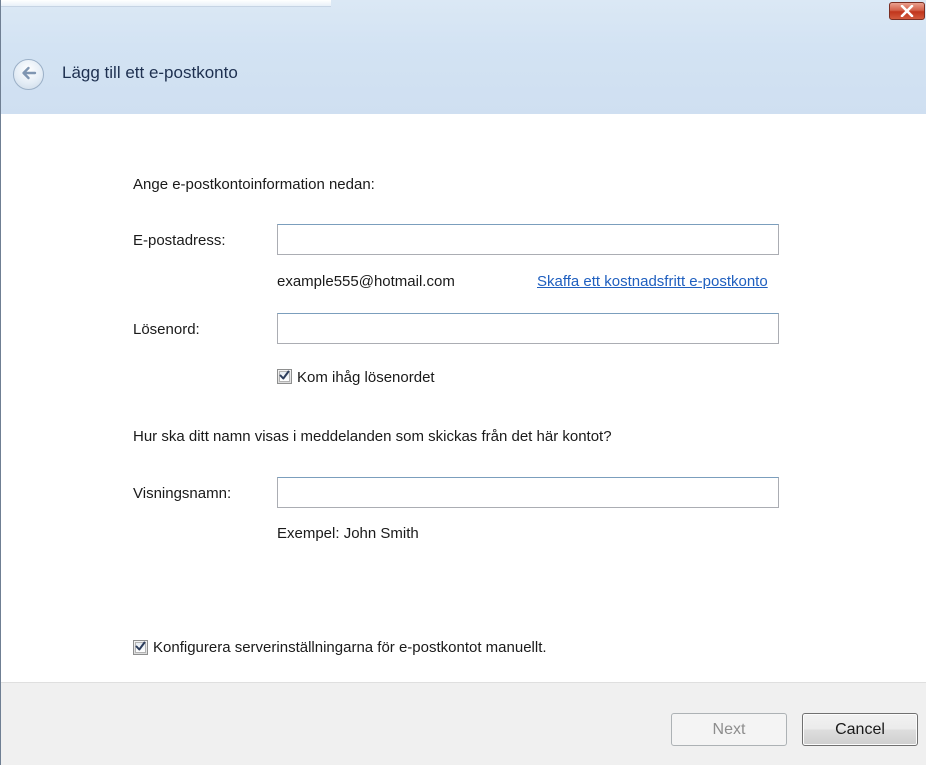  What do you see at coordinates (182, 493) in the screenshot?
I see `display-name-label: Visningsnamn:` at bounding box center [182, 493].